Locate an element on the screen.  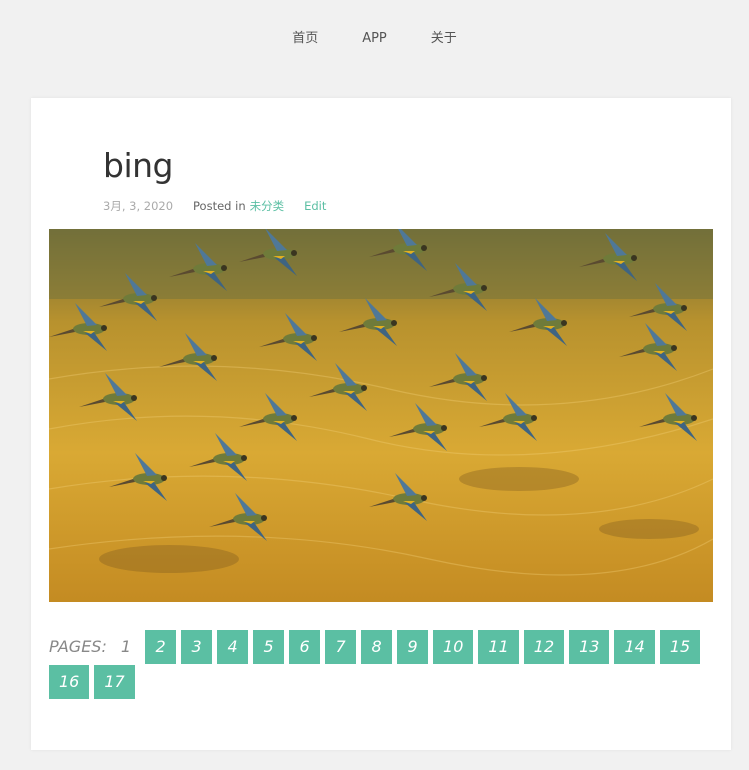
pages-label: PAGES: is located at coordinates (78, 646).